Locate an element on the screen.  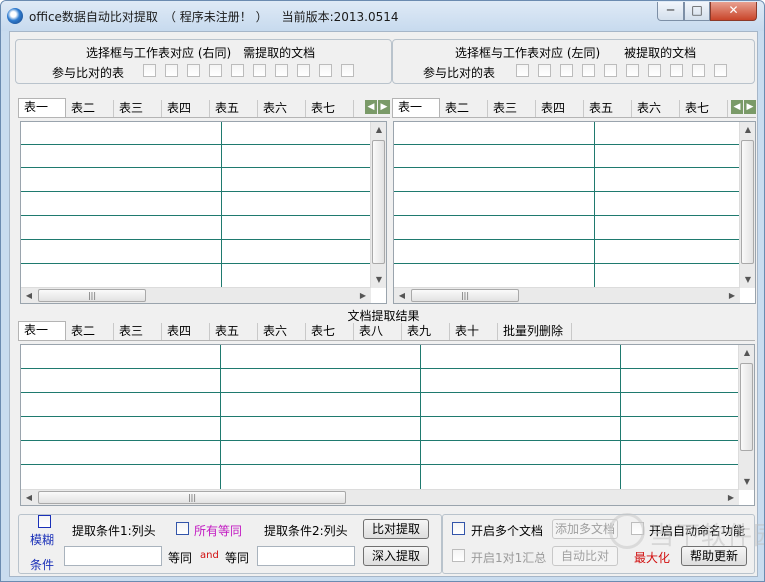
deep-extract-button: 深入提取 is located at coordinates (396, 556).